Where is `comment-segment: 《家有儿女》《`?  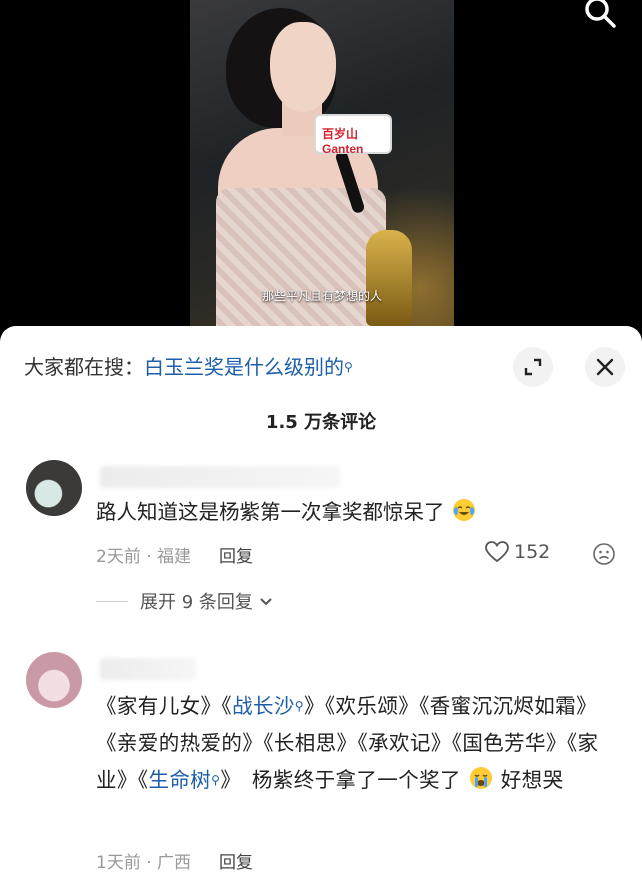 comment-segment: 《家有儿女》《 is located at coordinates (164, 706).